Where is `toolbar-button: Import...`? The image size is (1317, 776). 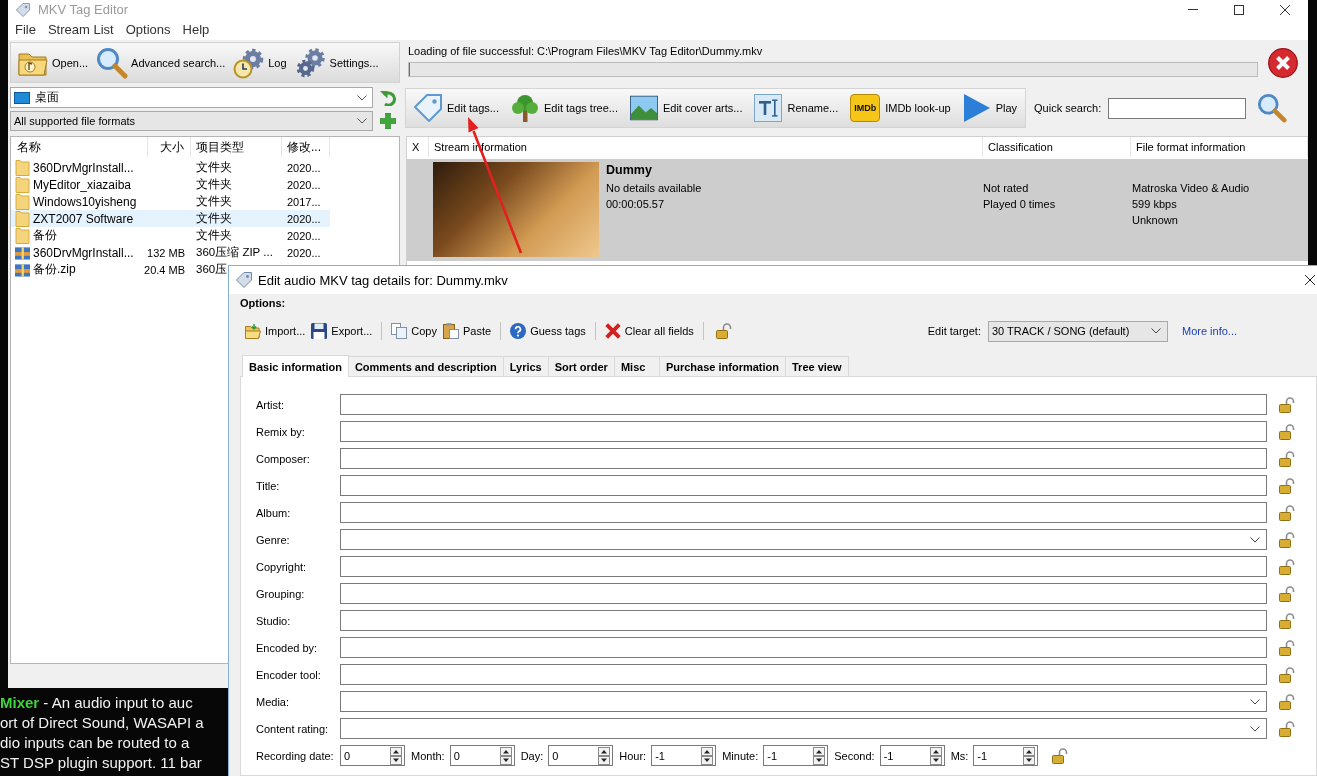
toolbar-button: Import... is located at coordinates (275, 331).